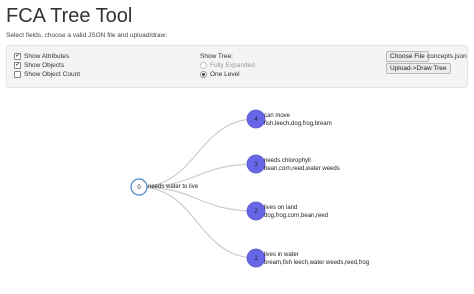  I want to click on tree-node-child: 4can movefish,leech,dog,frog,bream, so click(289, 119).